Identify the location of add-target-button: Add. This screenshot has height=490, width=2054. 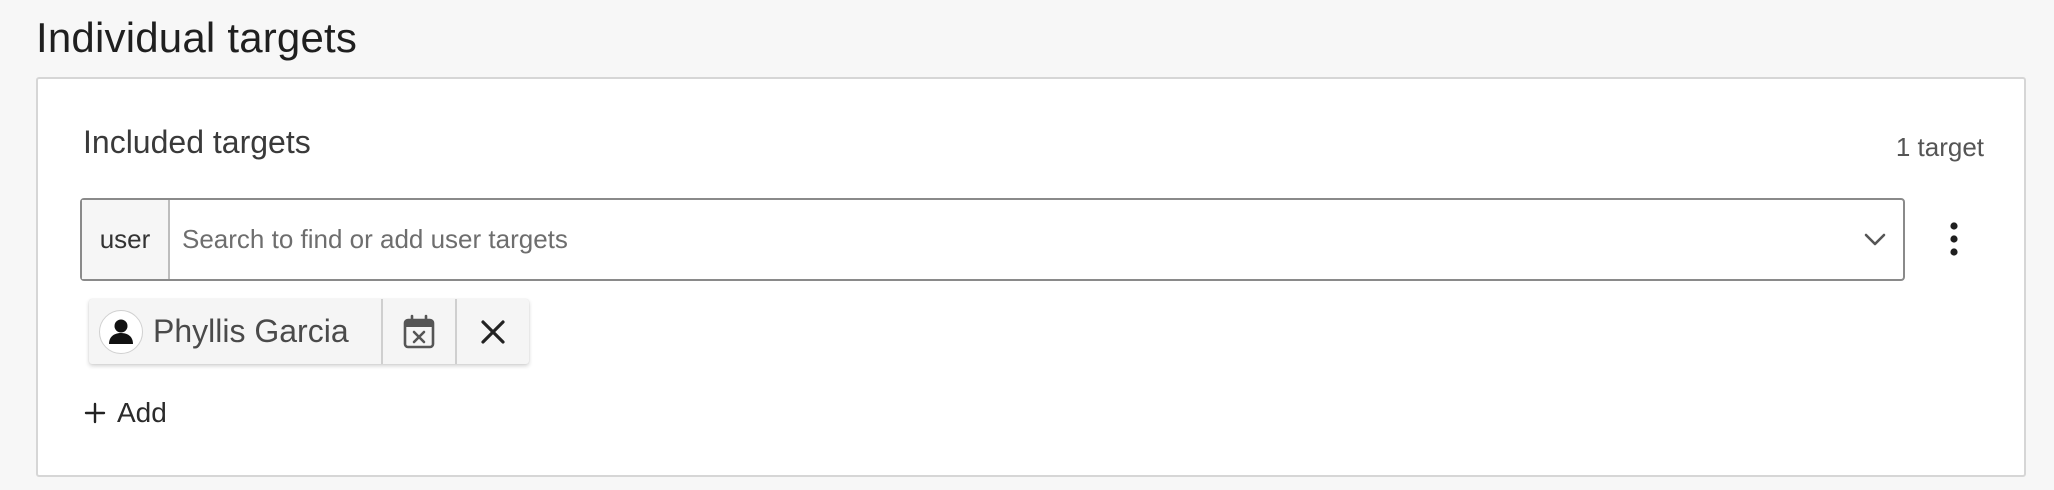
(125, 413).